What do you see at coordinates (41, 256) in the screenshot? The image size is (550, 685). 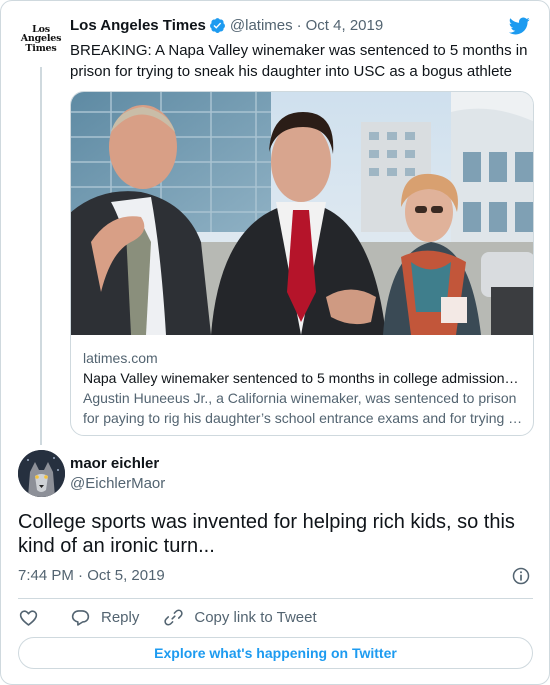 I see `thread-connector-line` at bounding box center [41, 256].